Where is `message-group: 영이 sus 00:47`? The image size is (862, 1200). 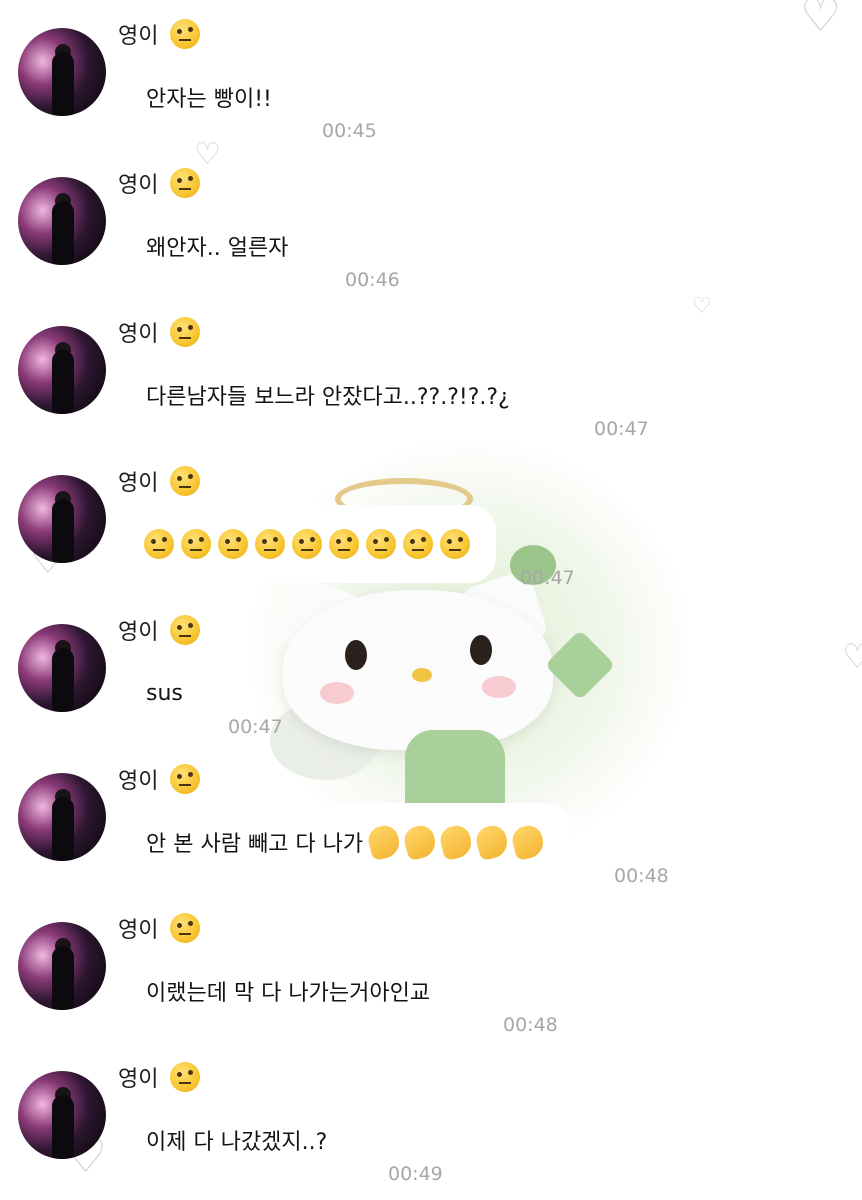
message-group: 영이 sus 00:47 is located at coordinates (431, 671).